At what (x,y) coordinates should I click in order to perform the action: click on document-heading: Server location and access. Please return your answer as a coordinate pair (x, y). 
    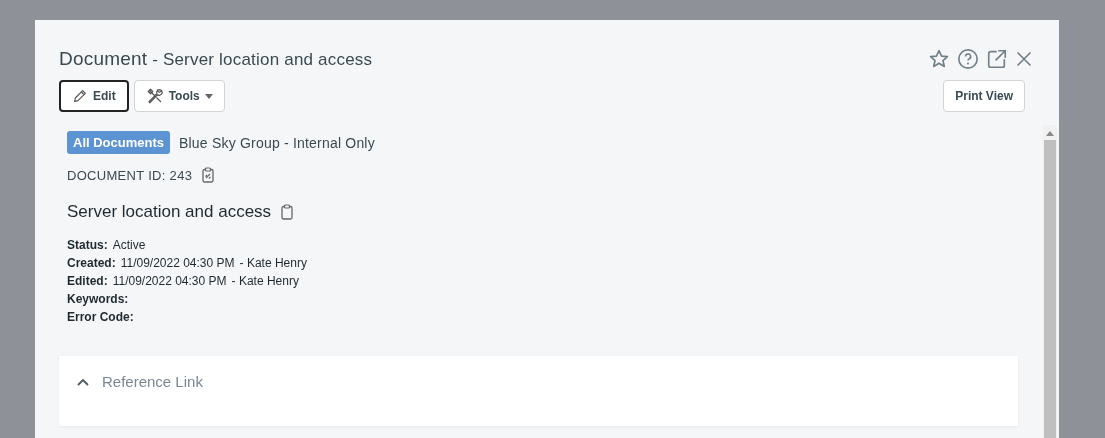
    Looking at the image, I should click on (169, 212).